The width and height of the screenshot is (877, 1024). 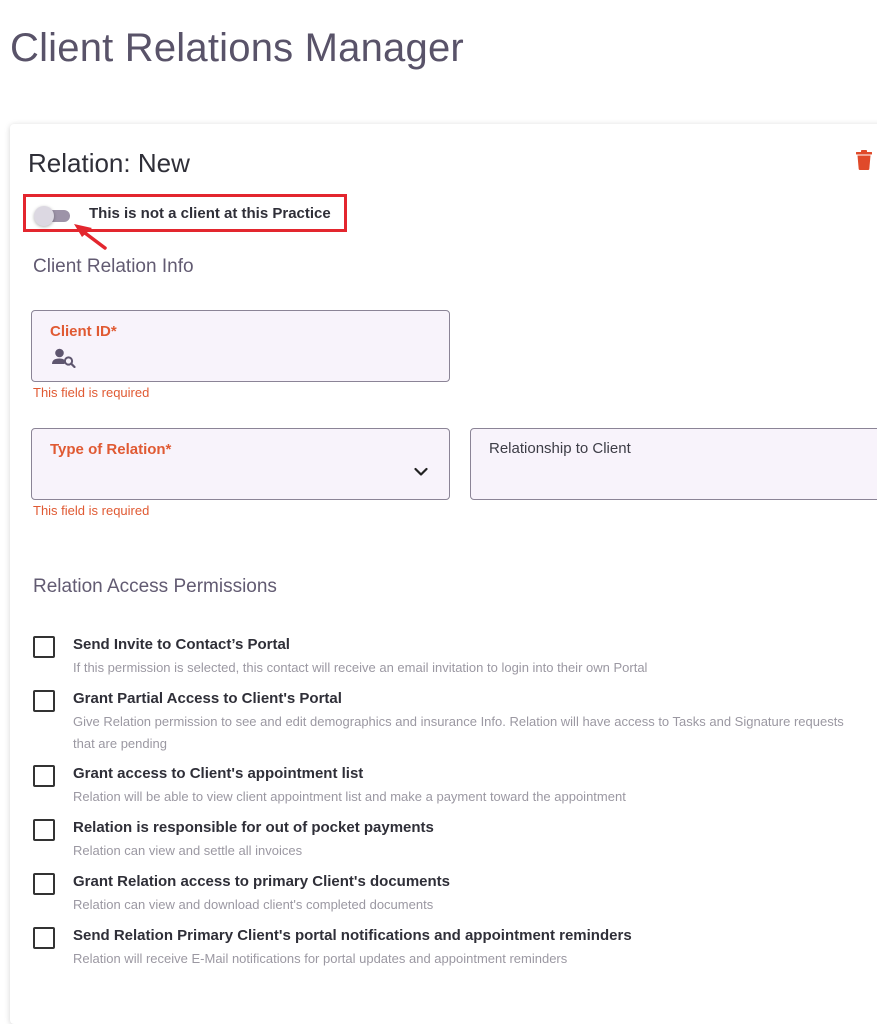 I want to click on relationship-to-client-label: Relationship to Client, so click(x=560, y=448).